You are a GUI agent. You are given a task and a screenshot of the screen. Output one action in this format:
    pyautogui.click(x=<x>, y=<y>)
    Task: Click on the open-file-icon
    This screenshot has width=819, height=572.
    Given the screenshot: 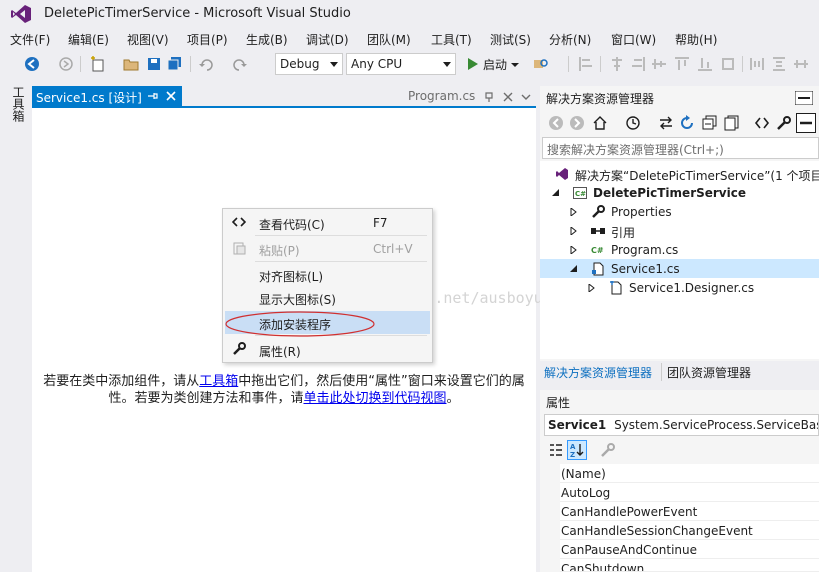 What is the action you would take?
    pyautogui.click(x=131, y=64)
    